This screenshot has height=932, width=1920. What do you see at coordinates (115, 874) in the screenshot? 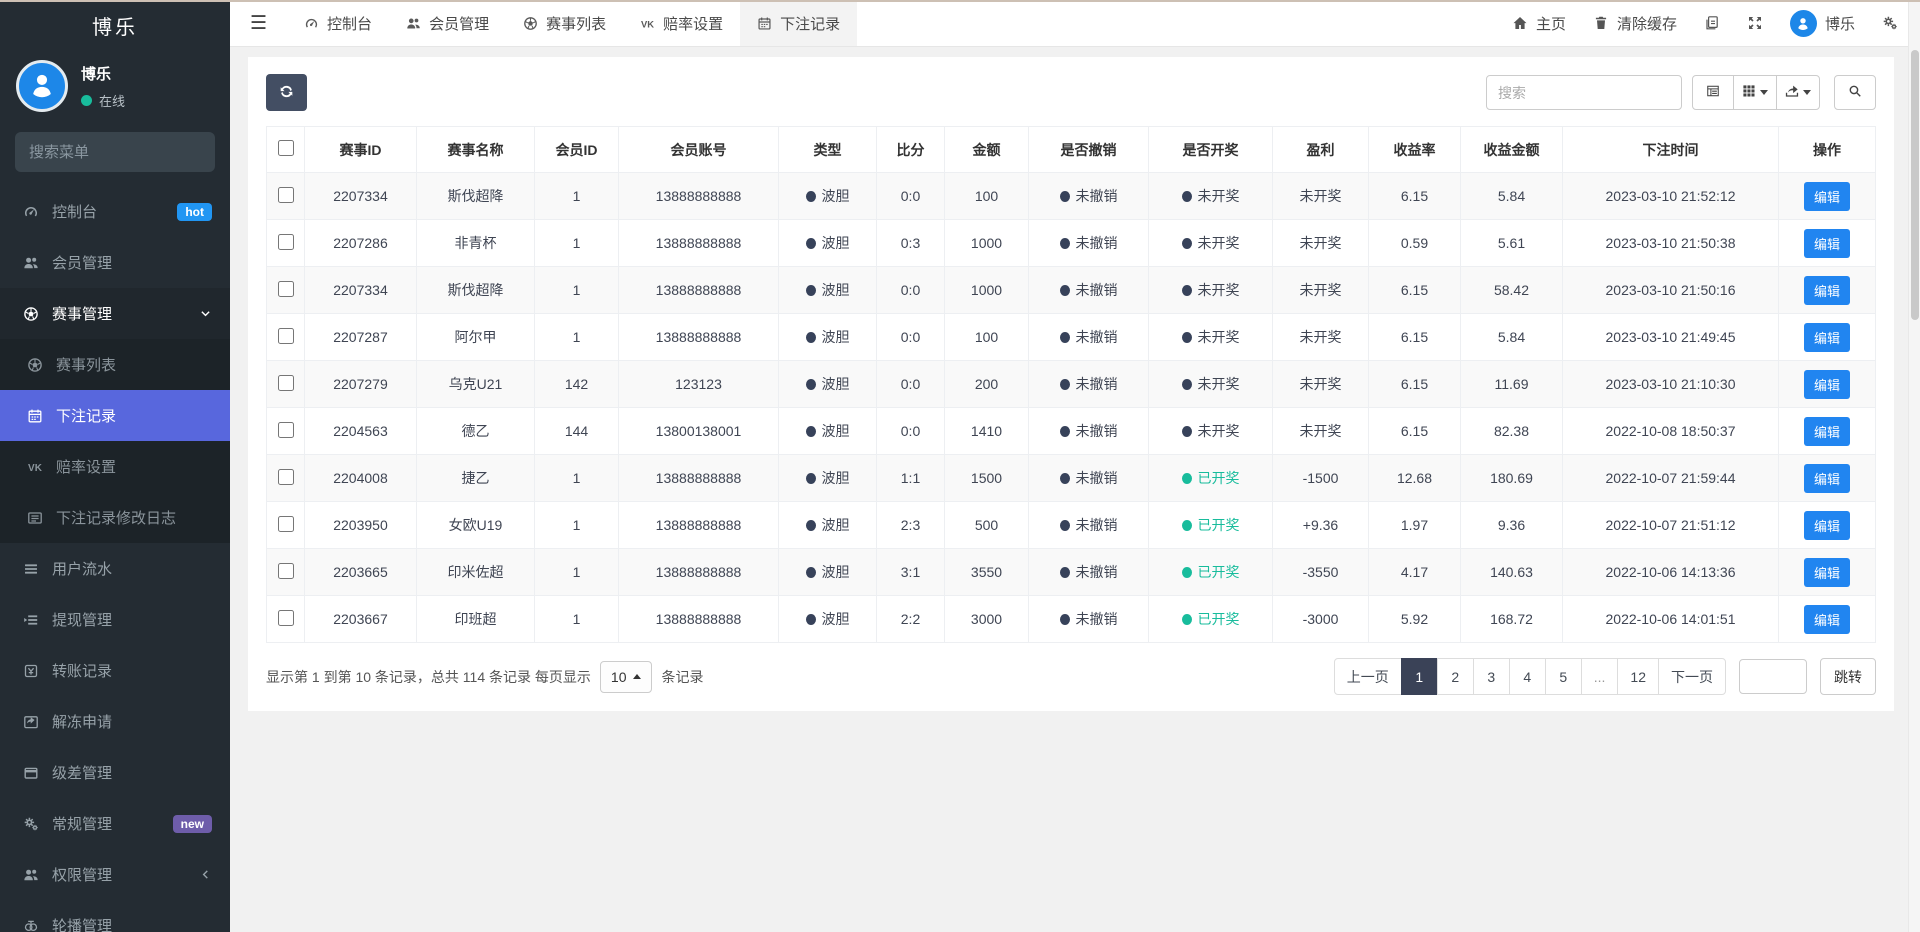
I see `sidebar-item-permission-management: 权限管理` at bounding box center [115, 874].